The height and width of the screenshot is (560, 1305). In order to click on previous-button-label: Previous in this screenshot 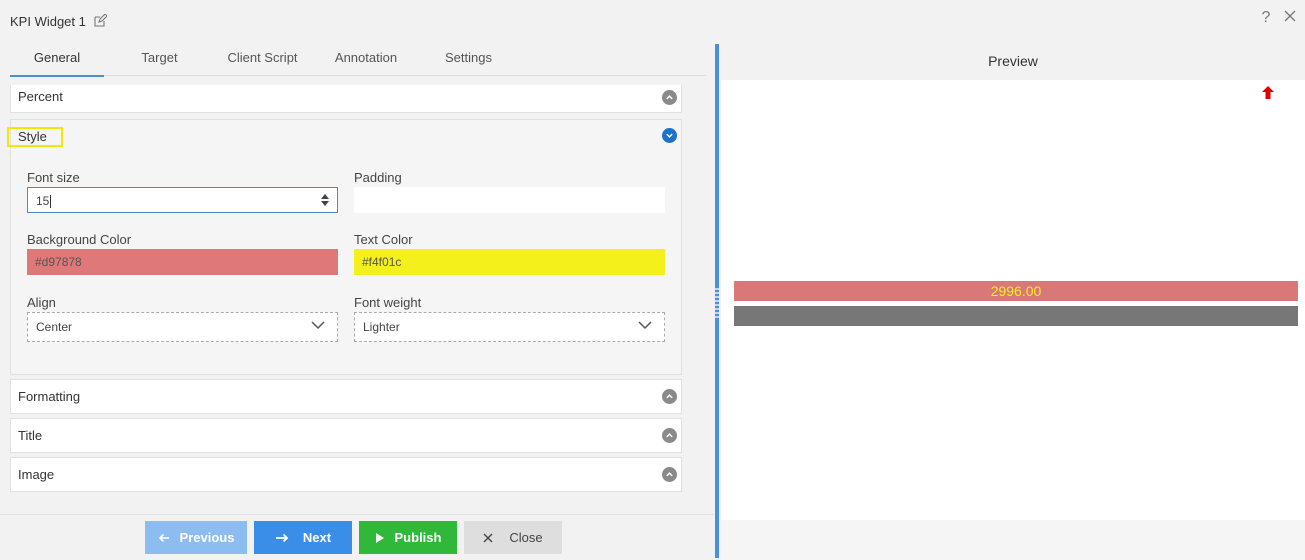, I will do `click(207, 537)`.